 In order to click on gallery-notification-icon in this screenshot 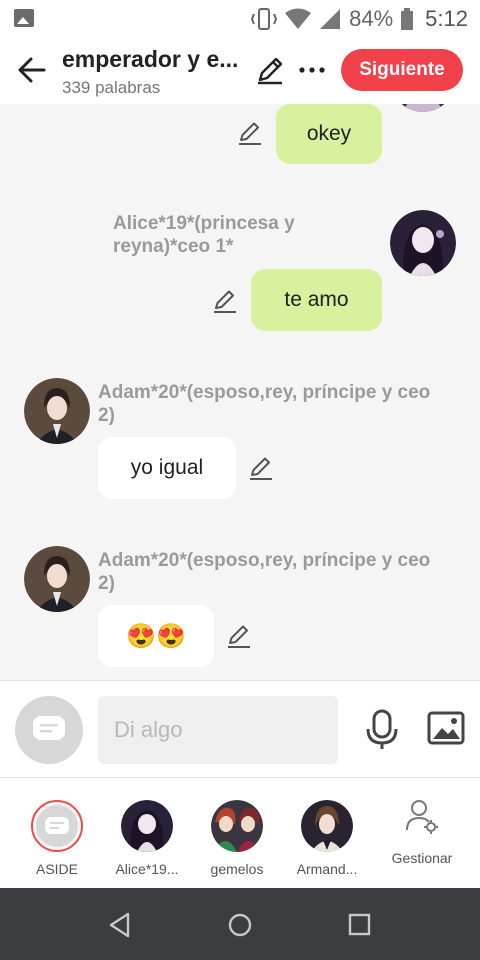, I will do `click(24, 18)`.